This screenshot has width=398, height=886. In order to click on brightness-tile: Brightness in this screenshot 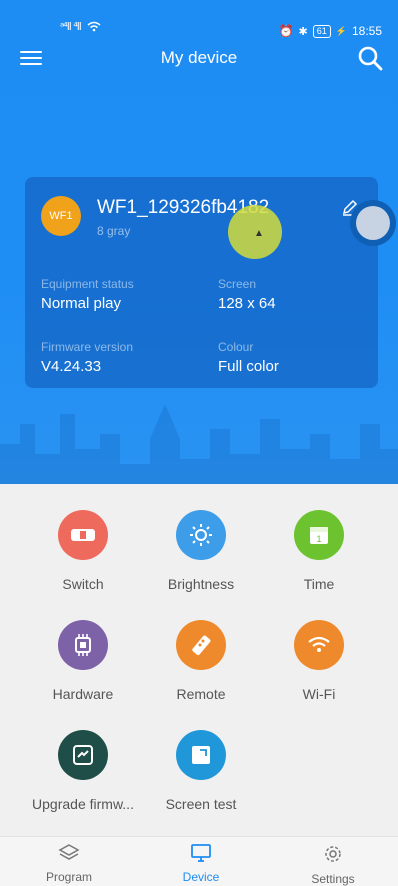, I will do `click(201, 551)`.